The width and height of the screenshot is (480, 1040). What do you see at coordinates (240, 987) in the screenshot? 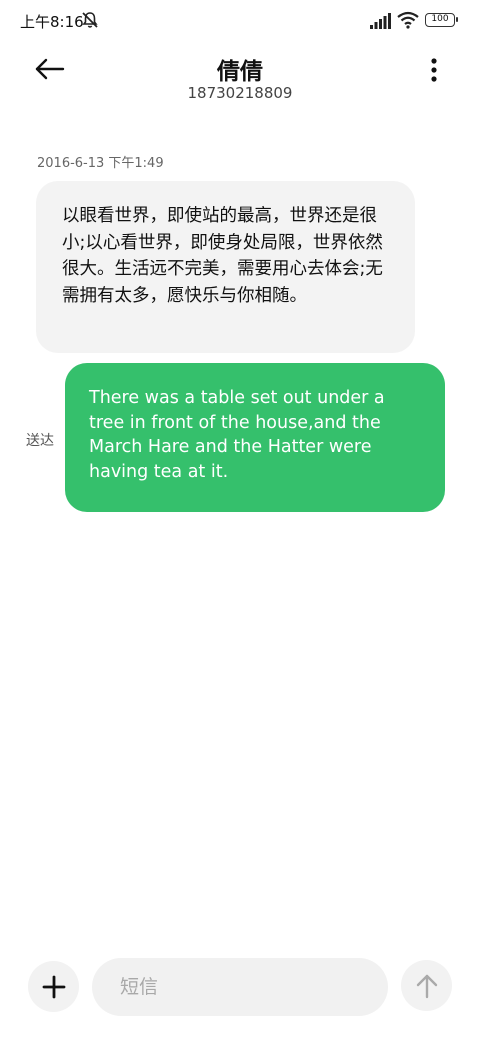
I see `message-input` at bounding box center [240, 987].